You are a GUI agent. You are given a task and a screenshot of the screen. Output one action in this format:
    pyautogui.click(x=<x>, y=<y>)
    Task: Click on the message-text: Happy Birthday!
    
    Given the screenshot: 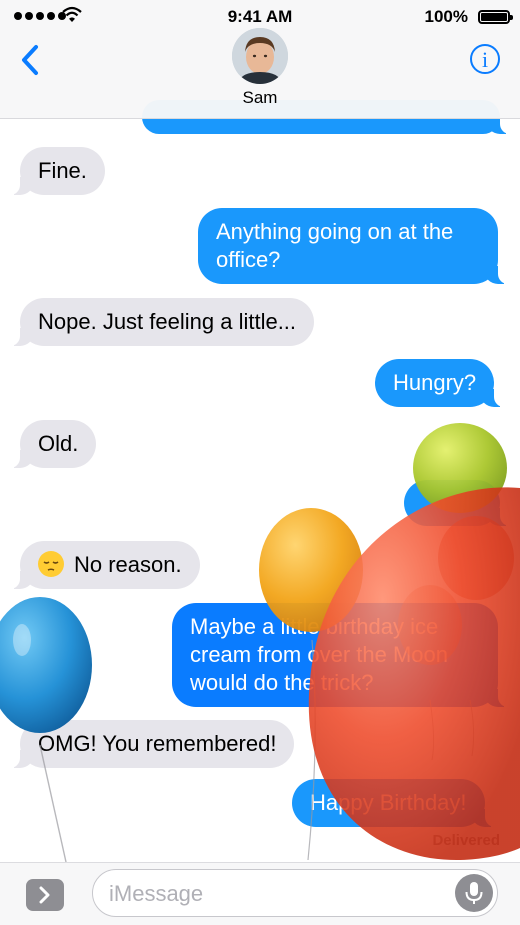 What is the action you would take?
    pyautogui.click(x=388, y=802)
    